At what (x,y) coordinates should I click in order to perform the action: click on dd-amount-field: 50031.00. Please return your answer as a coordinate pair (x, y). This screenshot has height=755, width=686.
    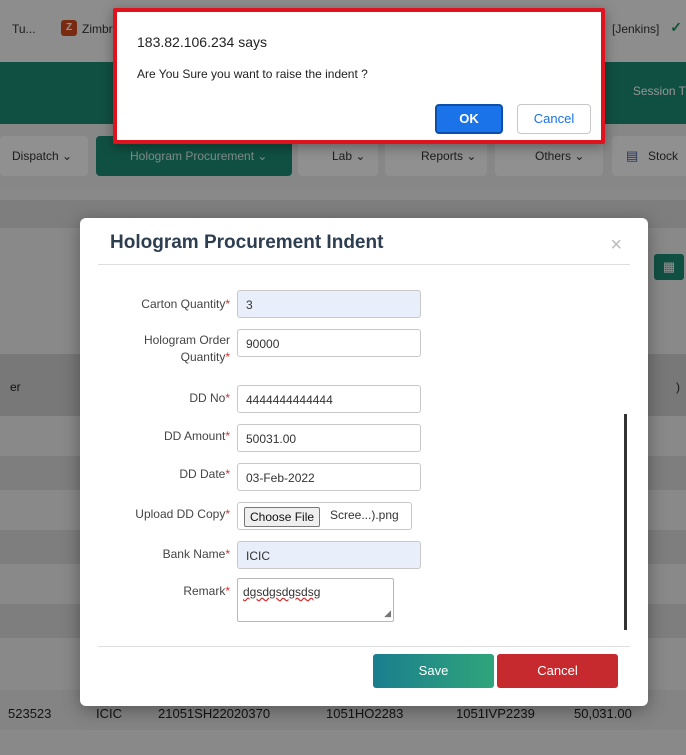
    Looking at the image, I should click on (329, 438).